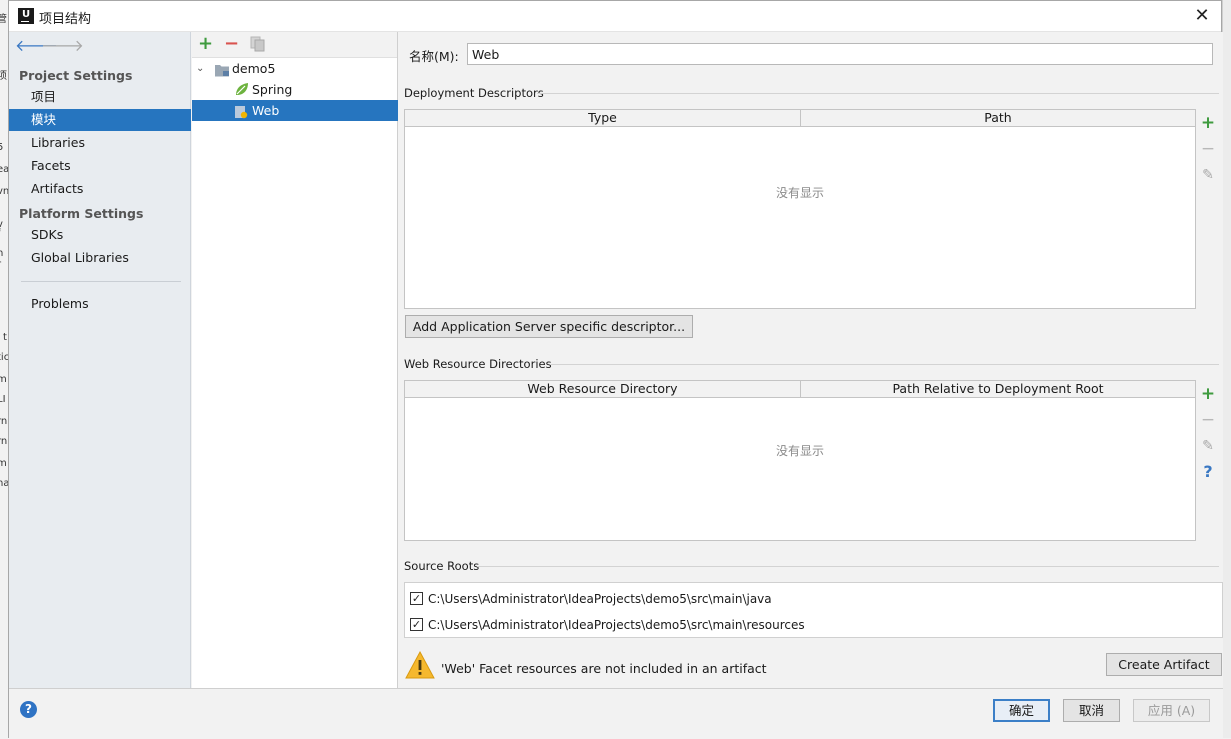 The image size is (1231, 739). What do you see at coordinates (101, 281) in the screenshot?
I see `sidebar-divider` at bounding box center [101, 281].